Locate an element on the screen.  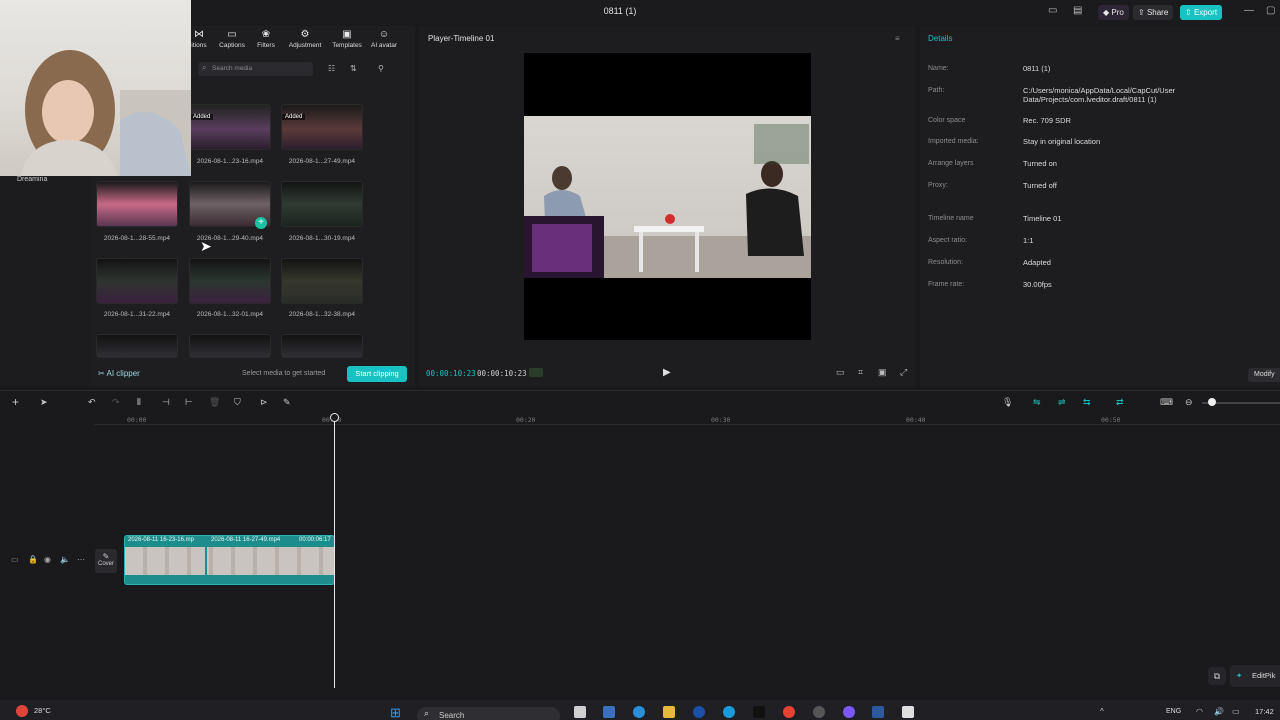
split-icon: ⫴ is located at coordinates (139, 402).